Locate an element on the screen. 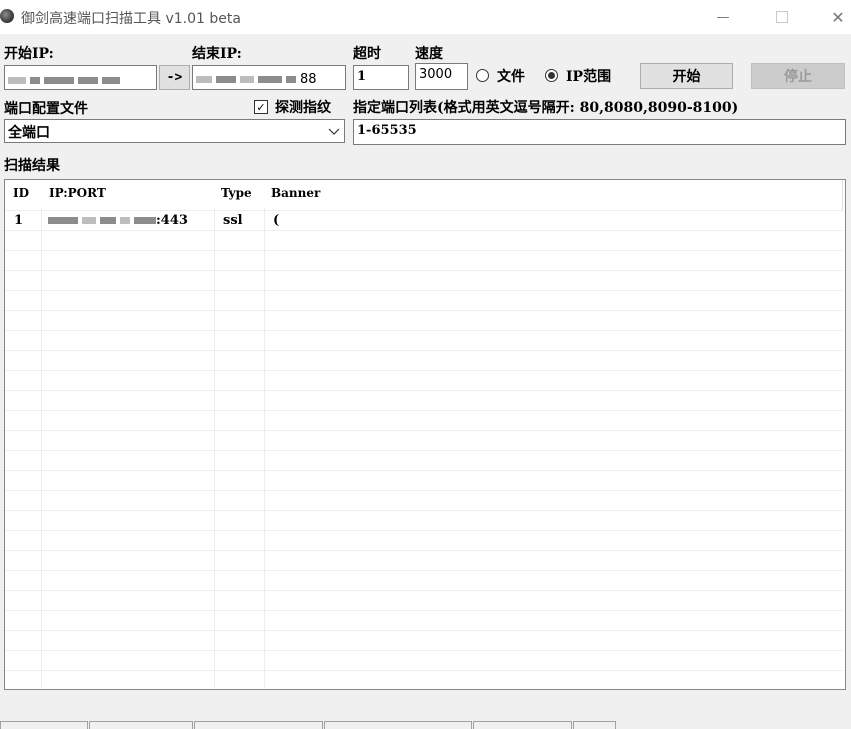 The height and width of the screenshot is (729, 851). speed-input: 3000 is located at coordinates (441, 76).